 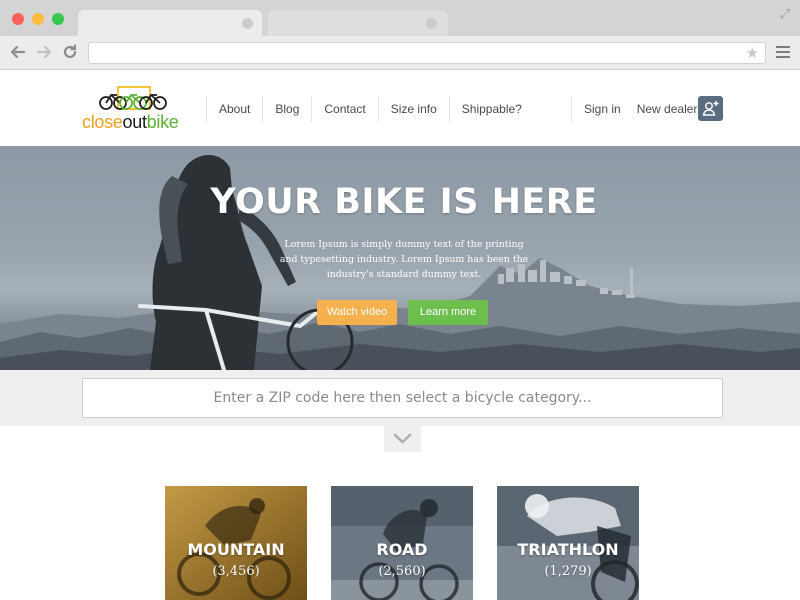 What do you see at coordinates (783, 52) in the screenshot?
I see `menu-icon` at bounding box center [783, 52].